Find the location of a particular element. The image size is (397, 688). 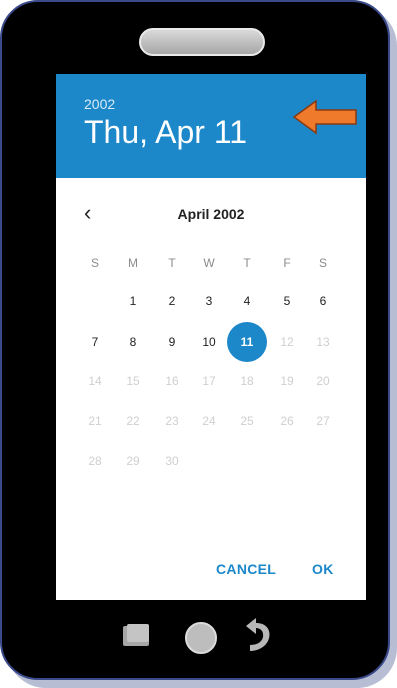

day-cell: 27 is located at coordinates (323, 421).